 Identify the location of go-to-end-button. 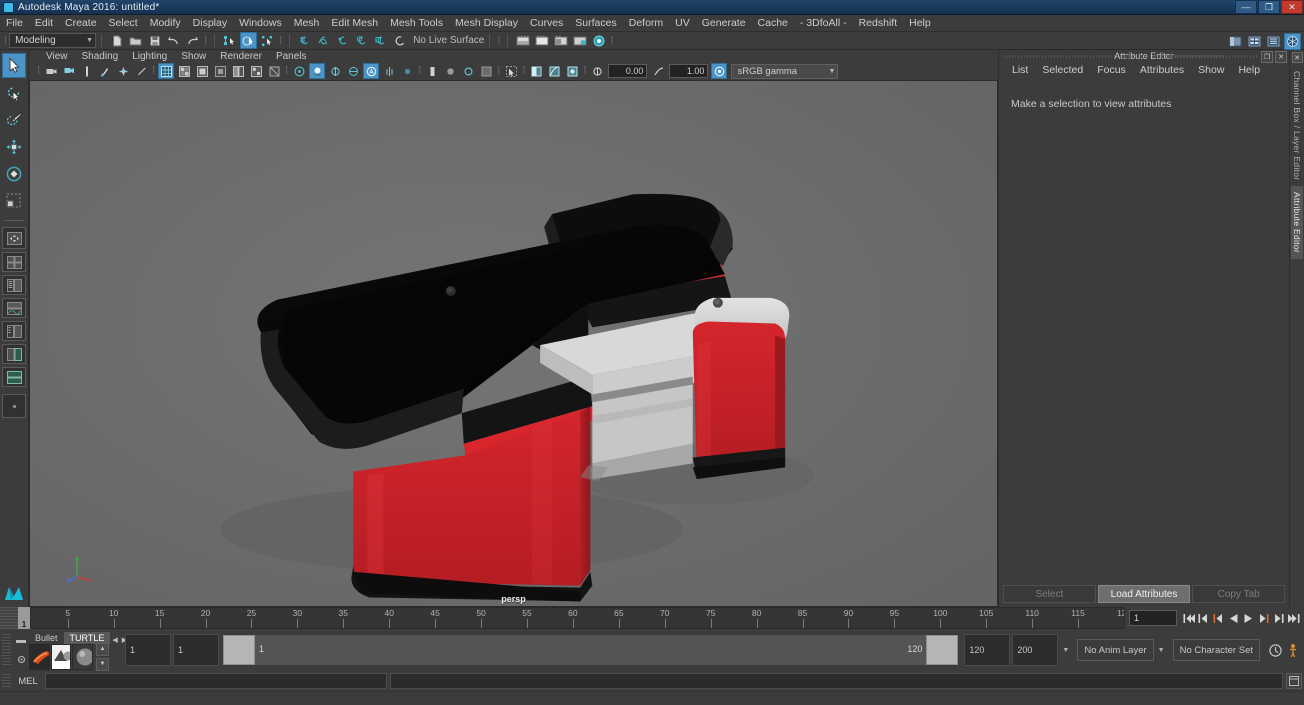
(1293, 618).